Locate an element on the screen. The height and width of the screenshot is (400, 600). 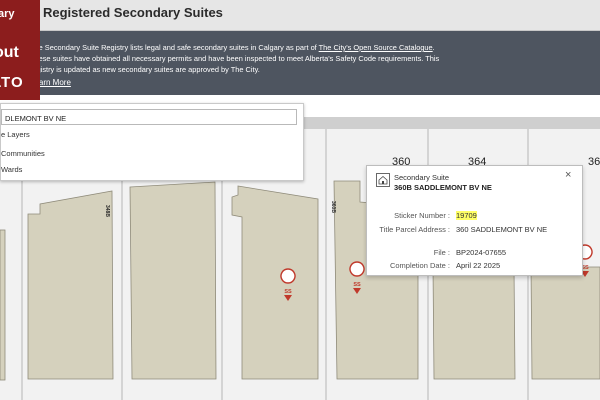
logo: ary out LTO is located at coordinates (20, 50).